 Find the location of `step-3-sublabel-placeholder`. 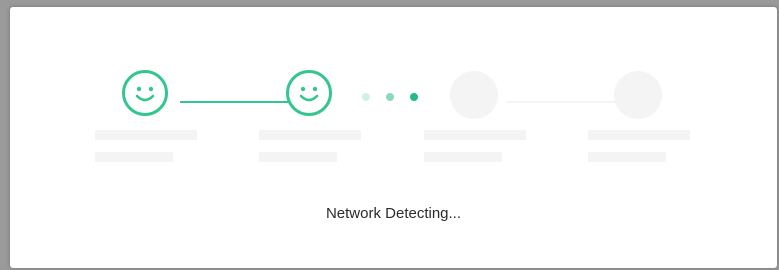

step-3-sublabel-placeholder is located at coordinates (463, 157).